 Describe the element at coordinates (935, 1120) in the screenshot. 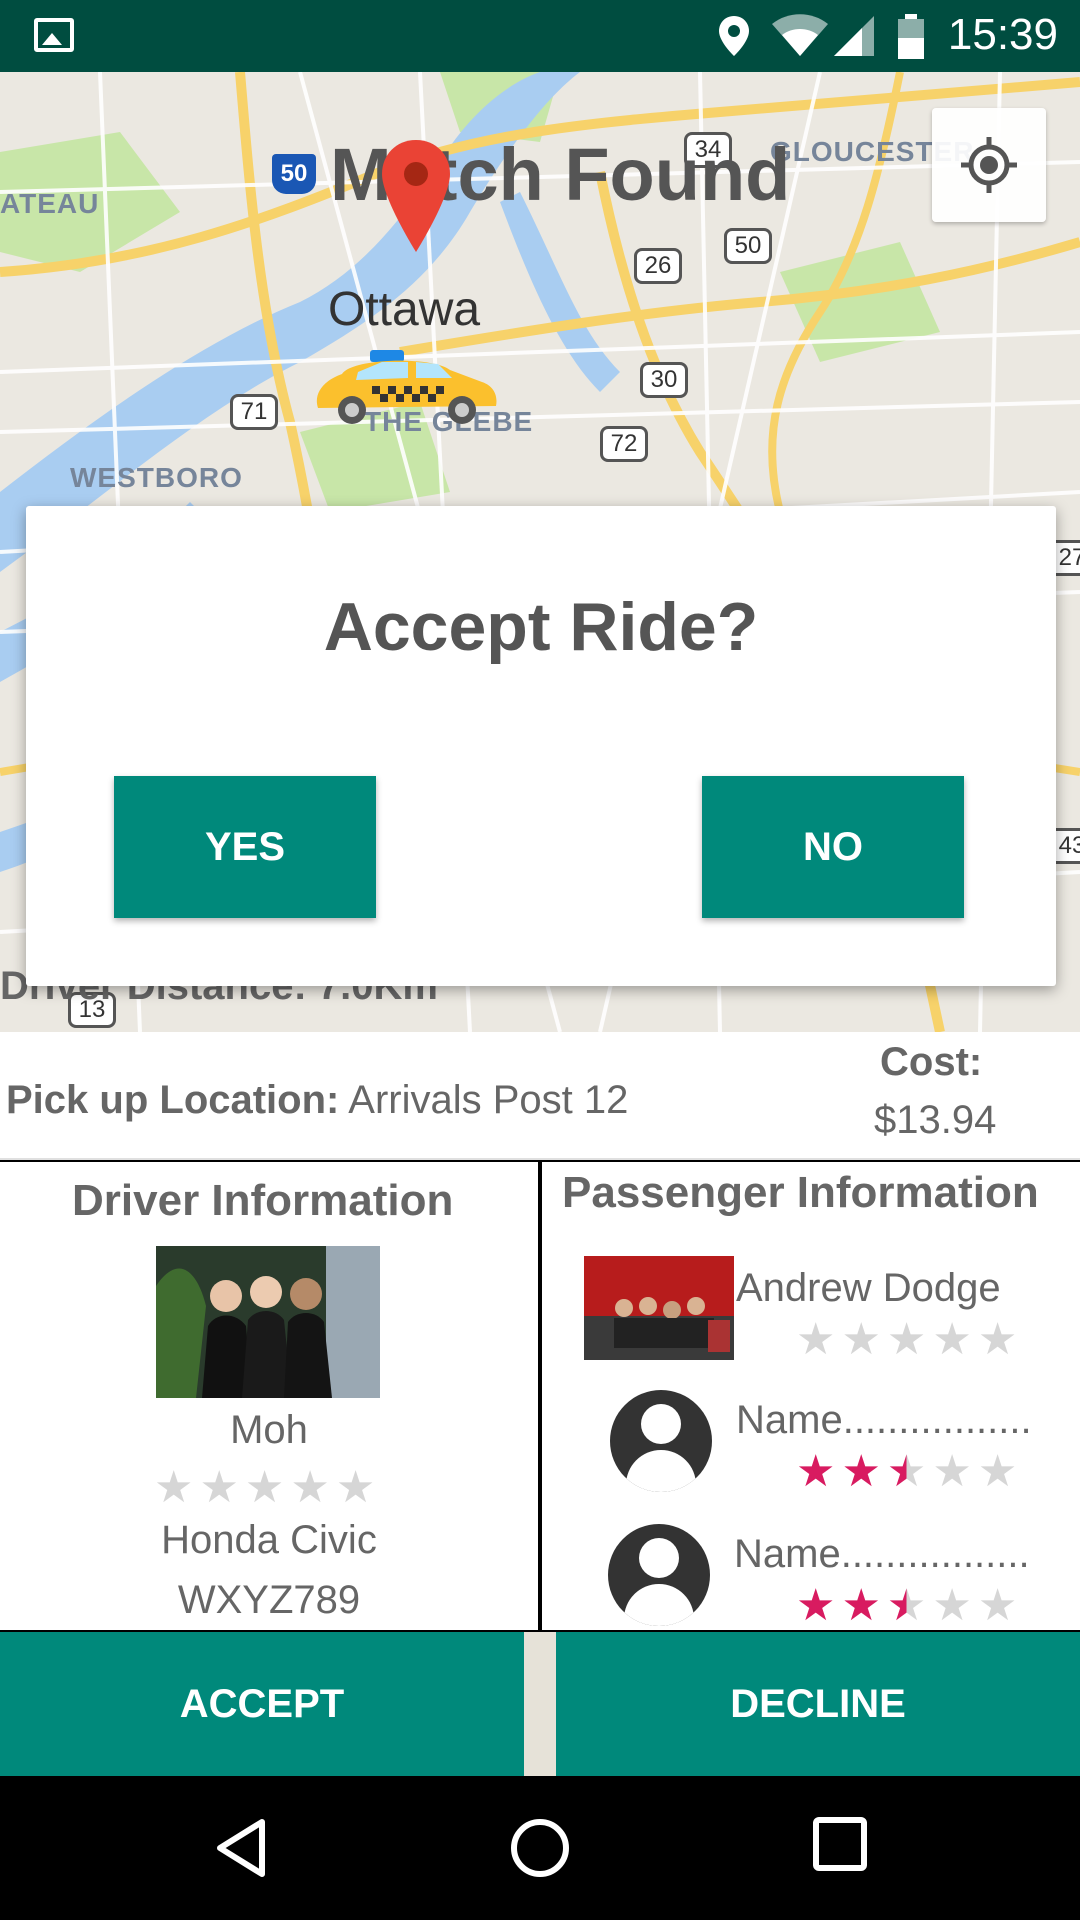

I see `cost-value: $13.94` at that location.